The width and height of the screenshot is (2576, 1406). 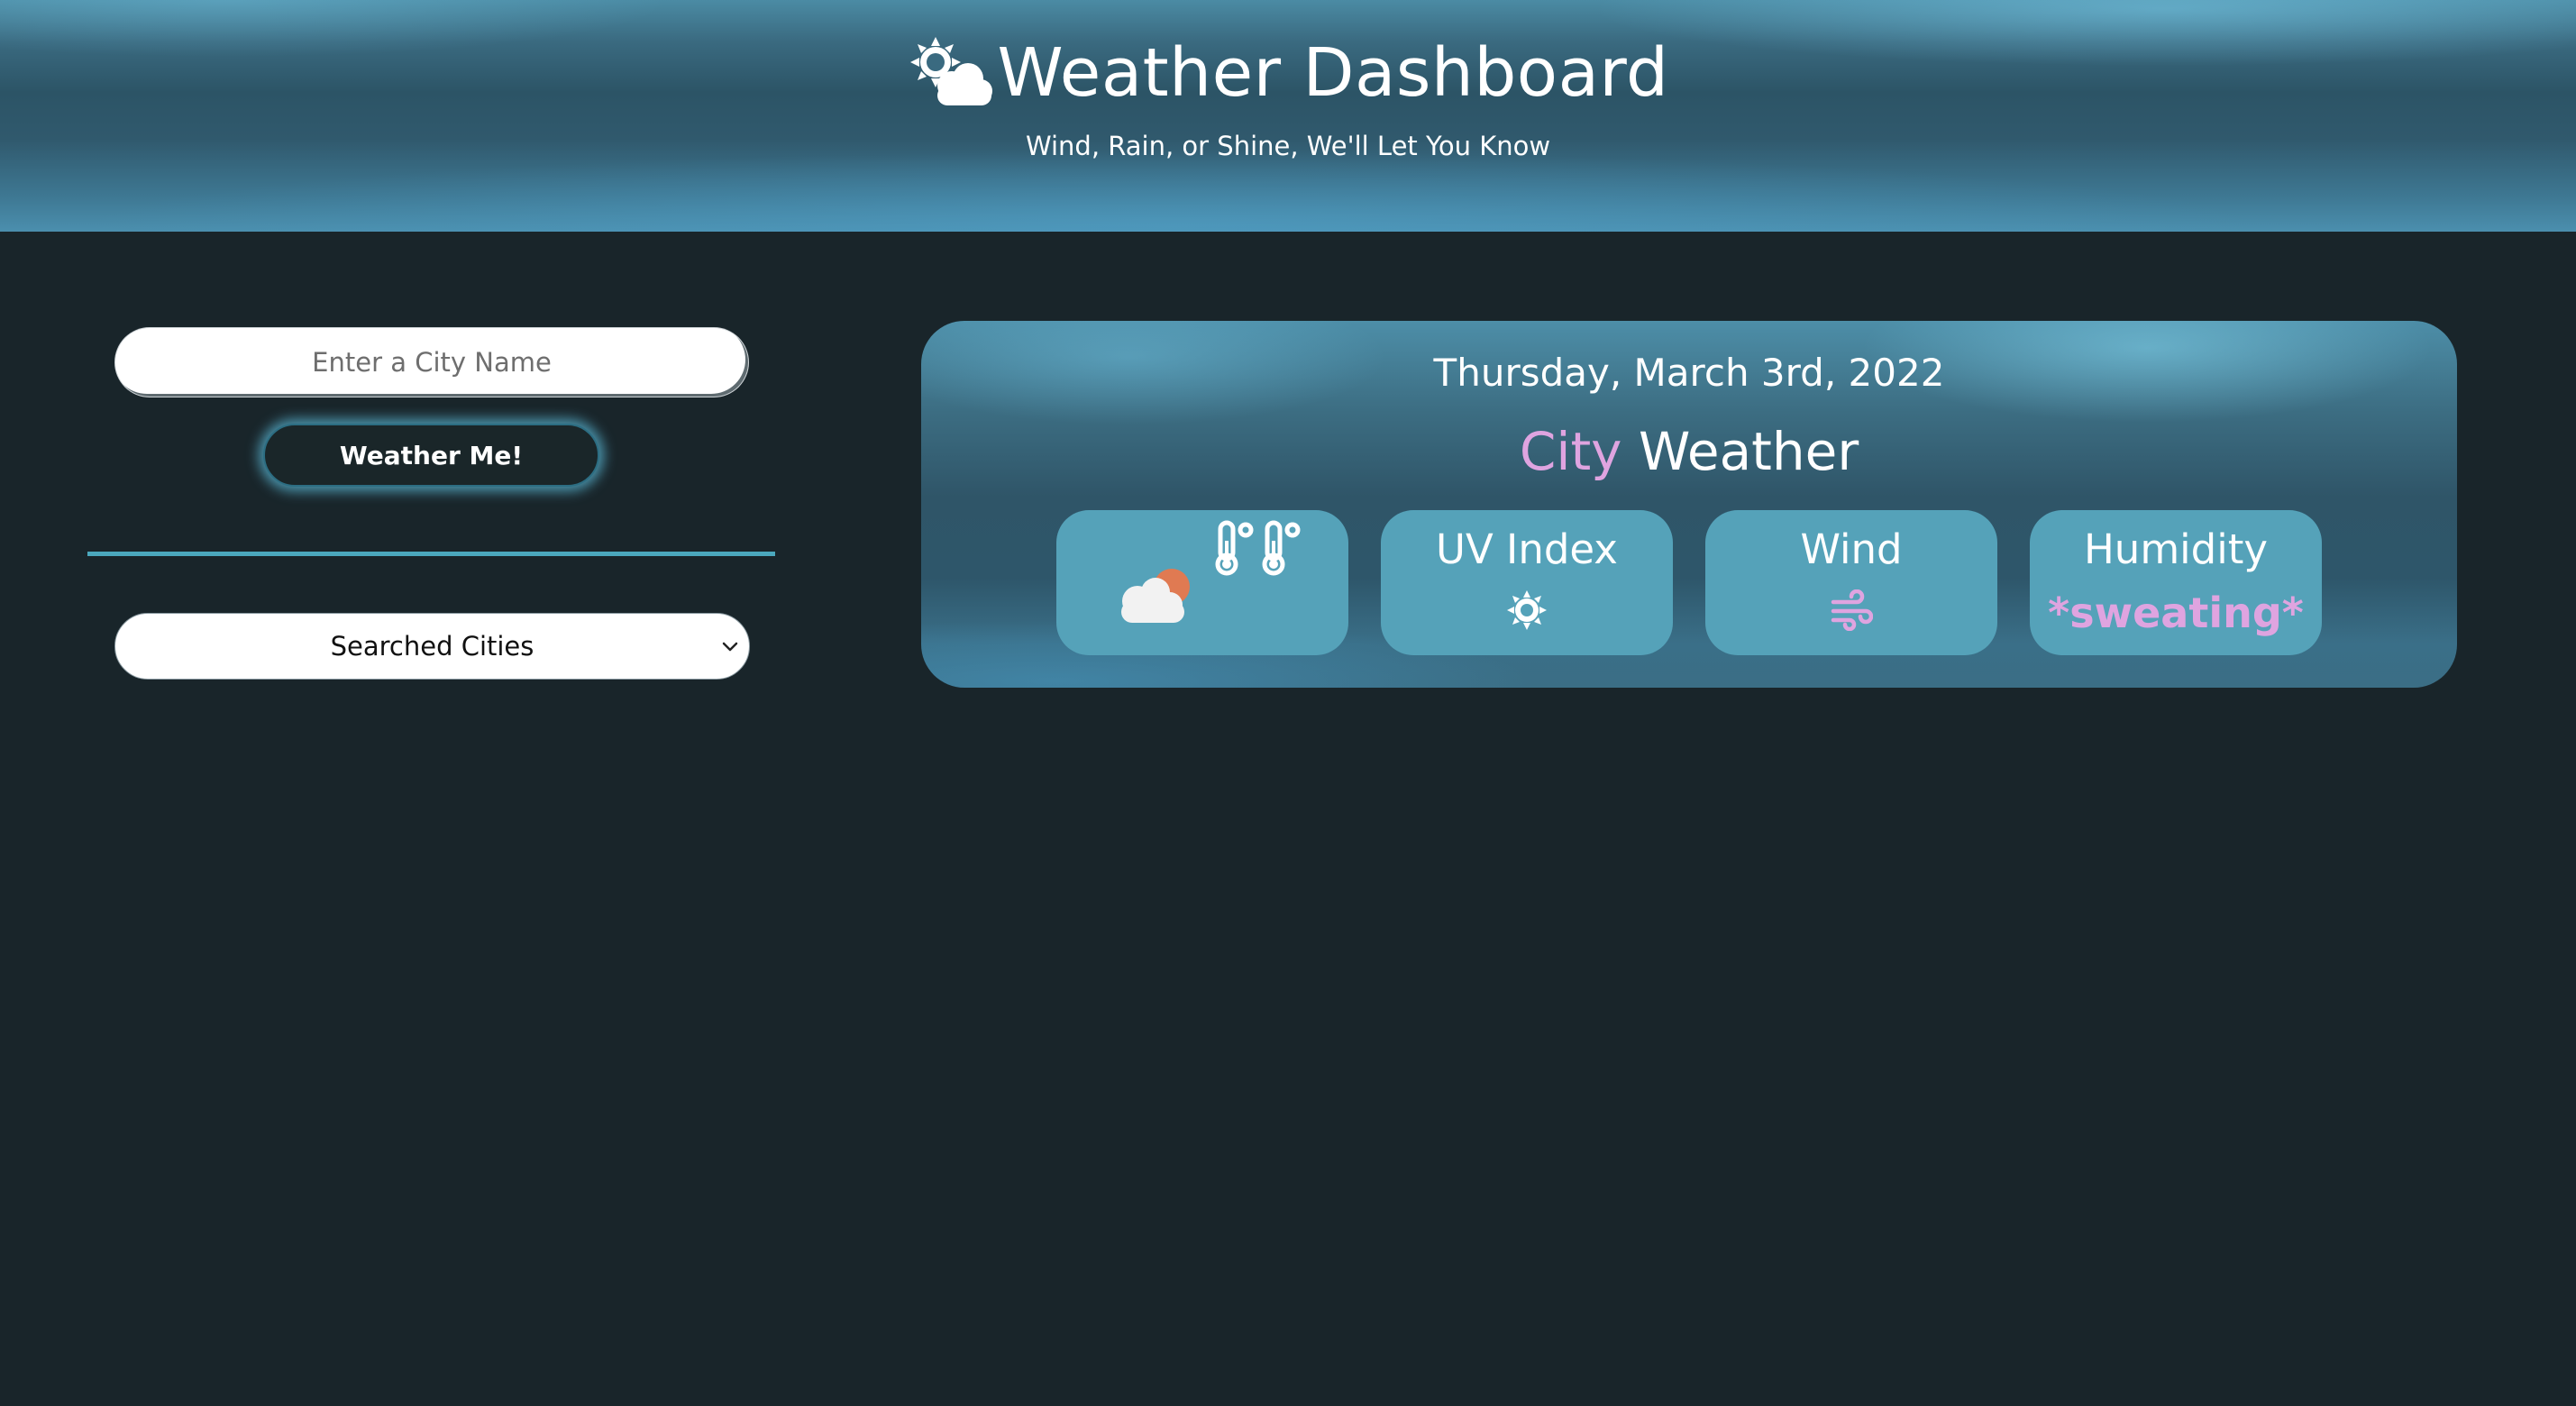 I want to click on humidity-box: Humidity *sweating*, so click(x=2176, y=582).